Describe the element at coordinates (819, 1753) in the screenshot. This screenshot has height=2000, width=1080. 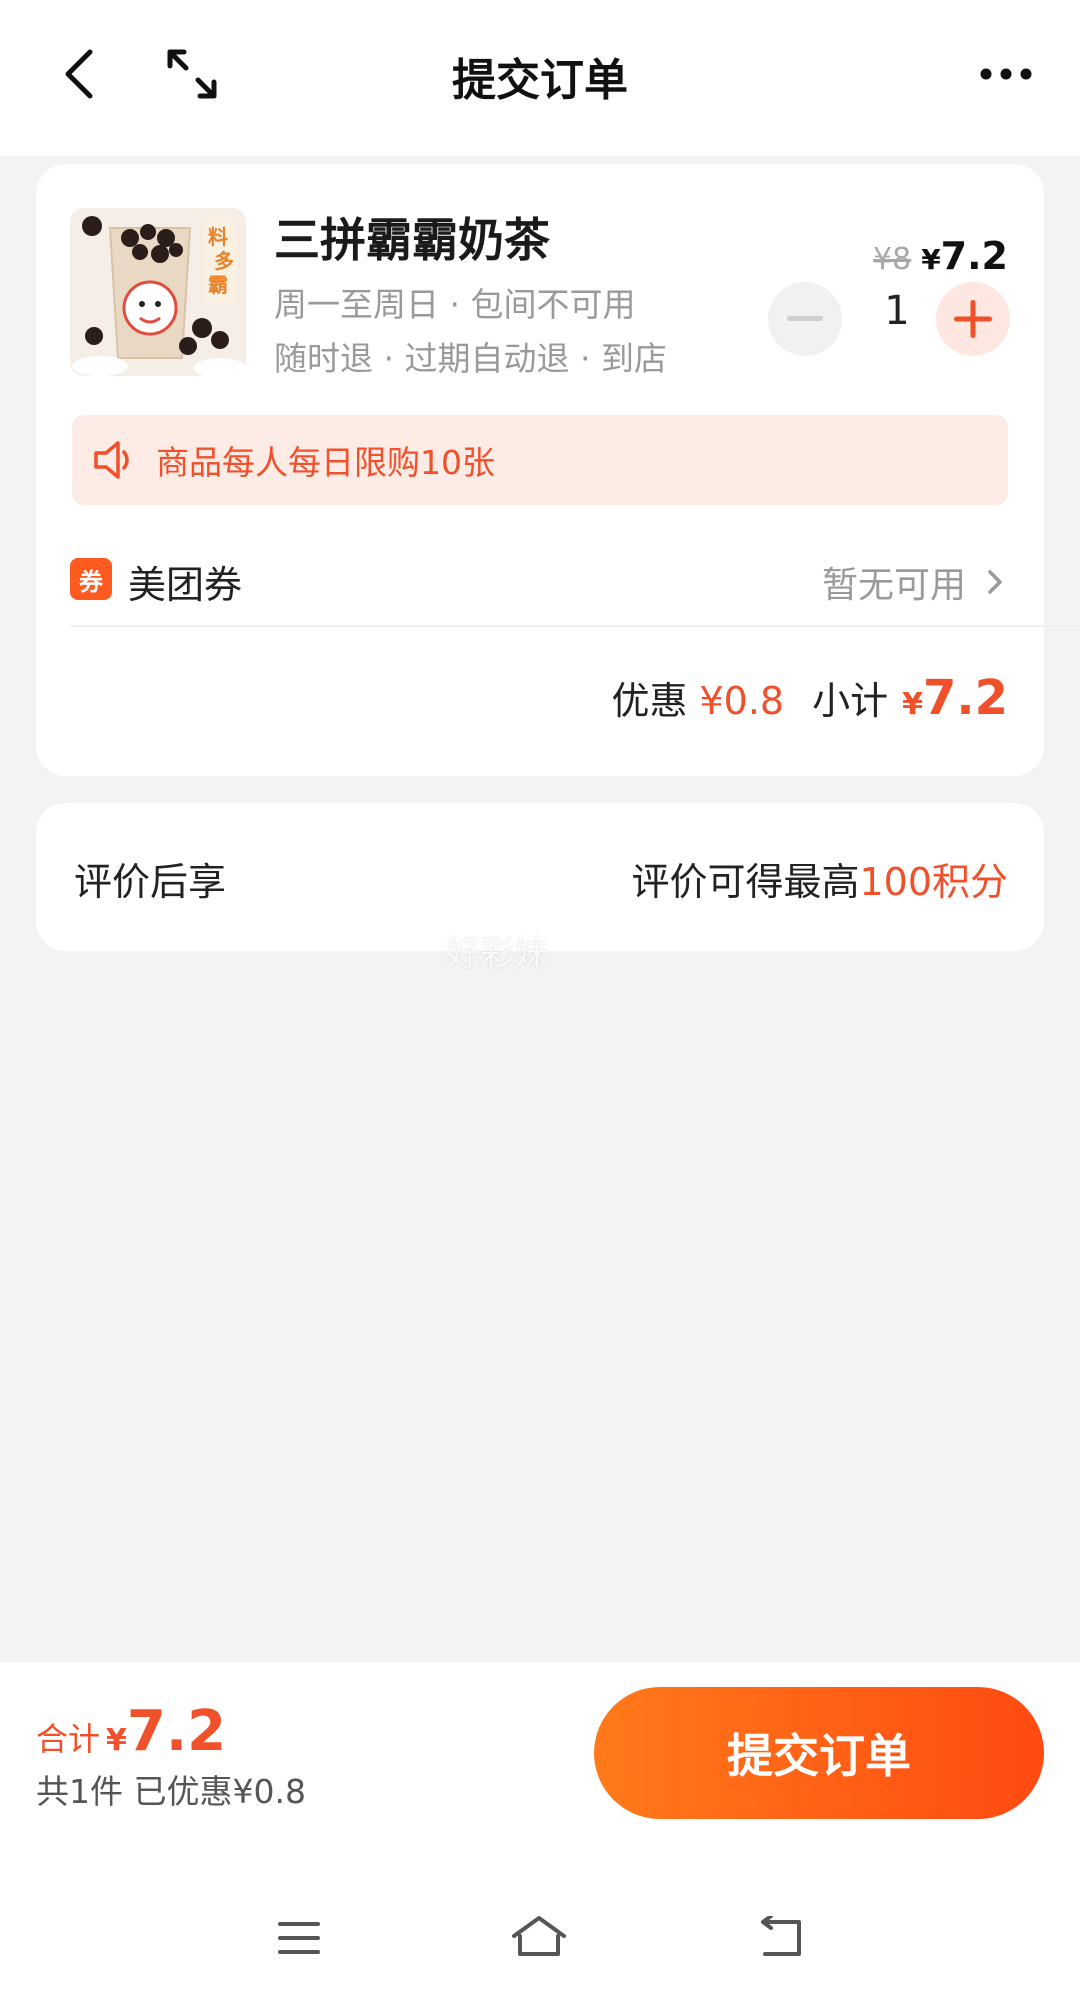
I see `submit-order-button: 提交订单` at that location.